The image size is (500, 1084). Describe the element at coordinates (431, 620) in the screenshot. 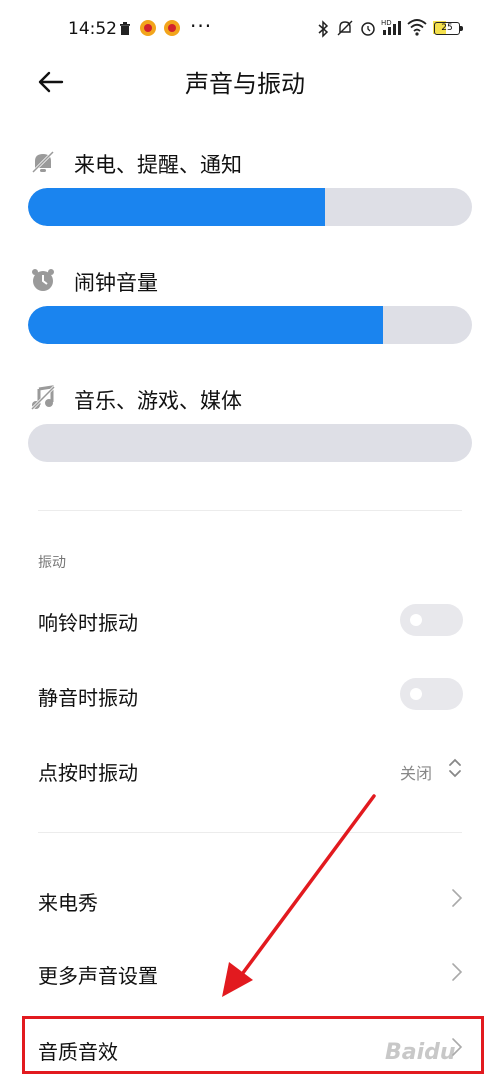

I see `ring-vibrate-toggle` at that location.